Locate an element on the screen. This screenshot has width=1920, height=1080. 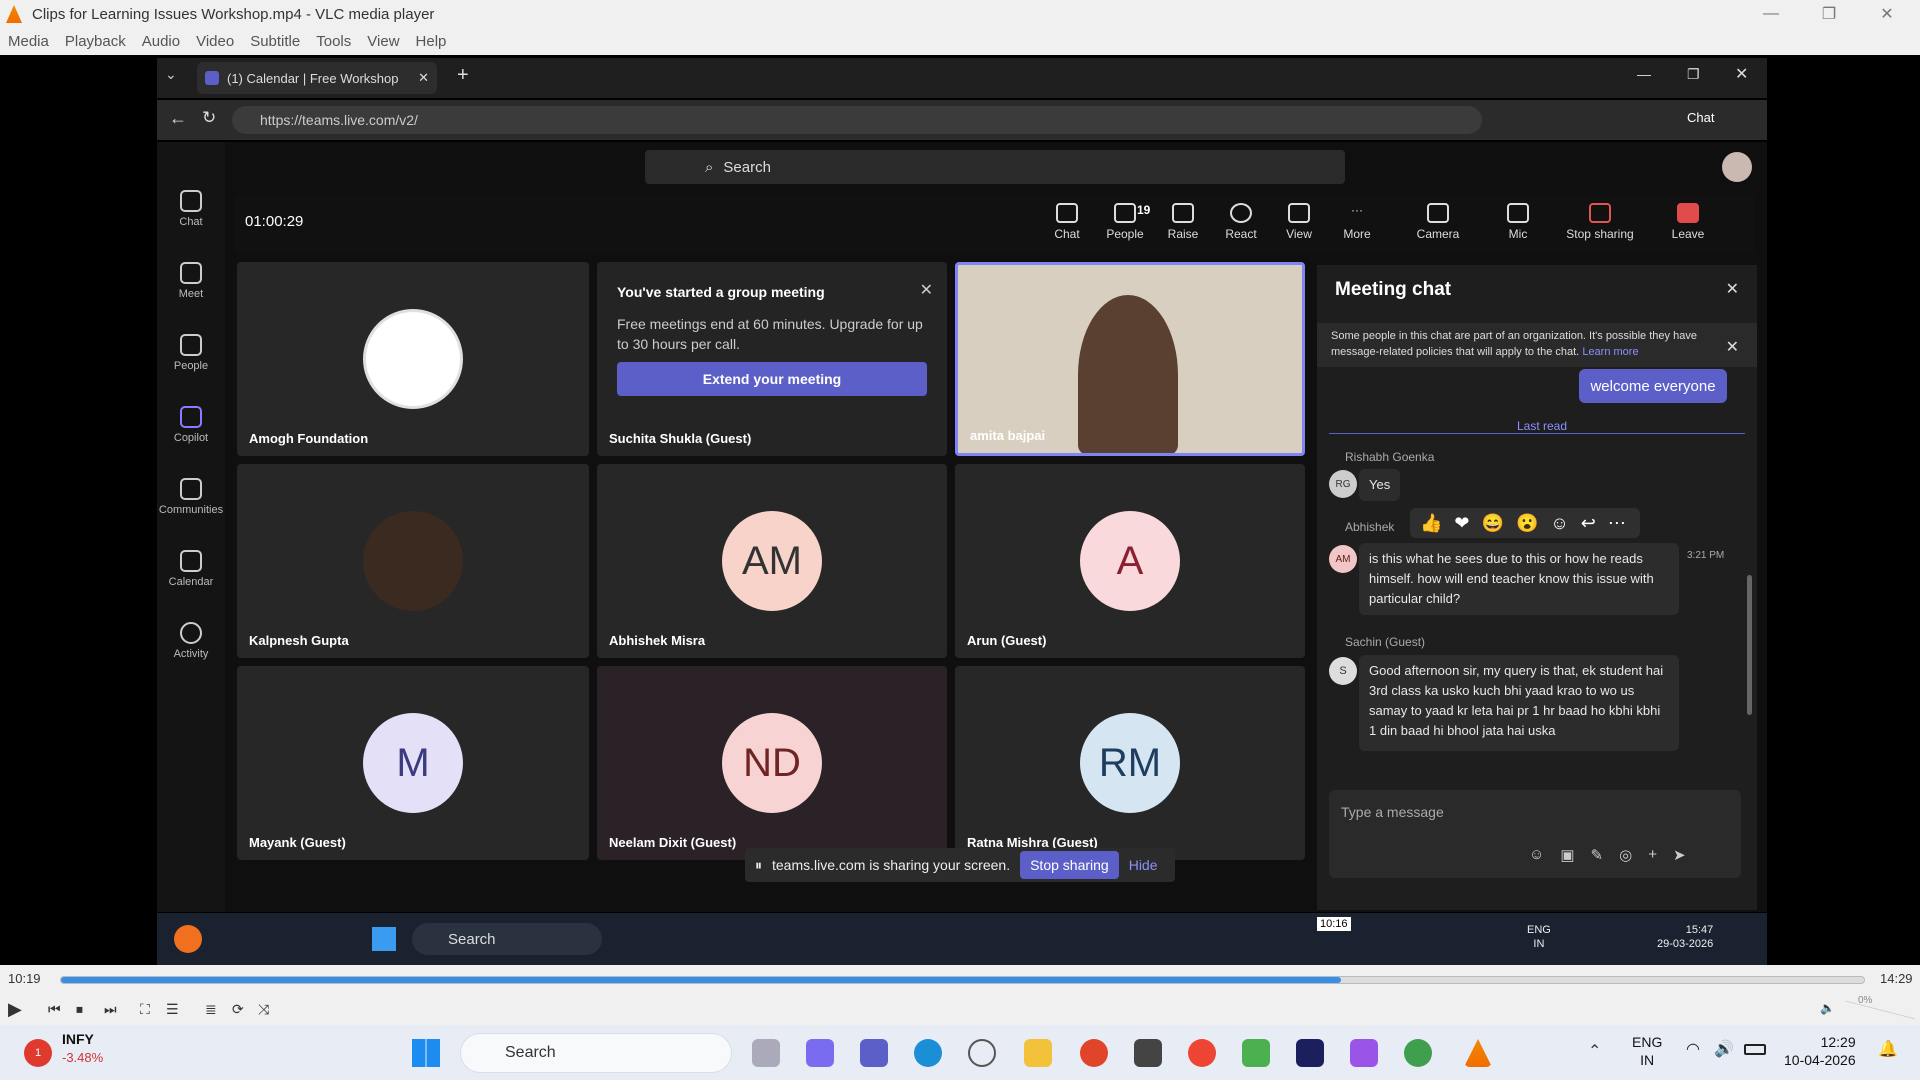
menu-tools: Tools is located at coordinates (333, 41).